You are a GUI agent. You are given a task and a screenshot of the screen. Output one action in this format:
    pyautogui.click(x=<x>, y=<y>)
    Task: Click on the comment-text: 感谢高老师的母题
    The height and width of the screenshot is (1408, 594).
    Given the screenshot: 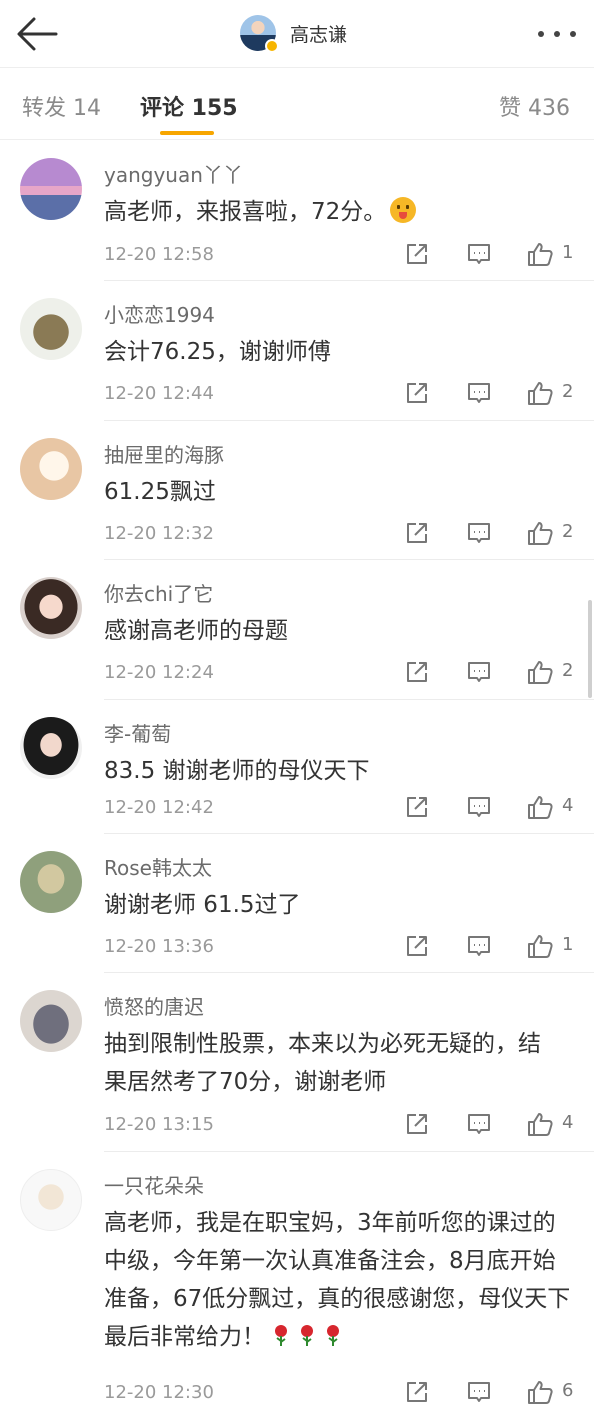 What is the action you would take?
    pyautogui.click(x=196, y=631)
    